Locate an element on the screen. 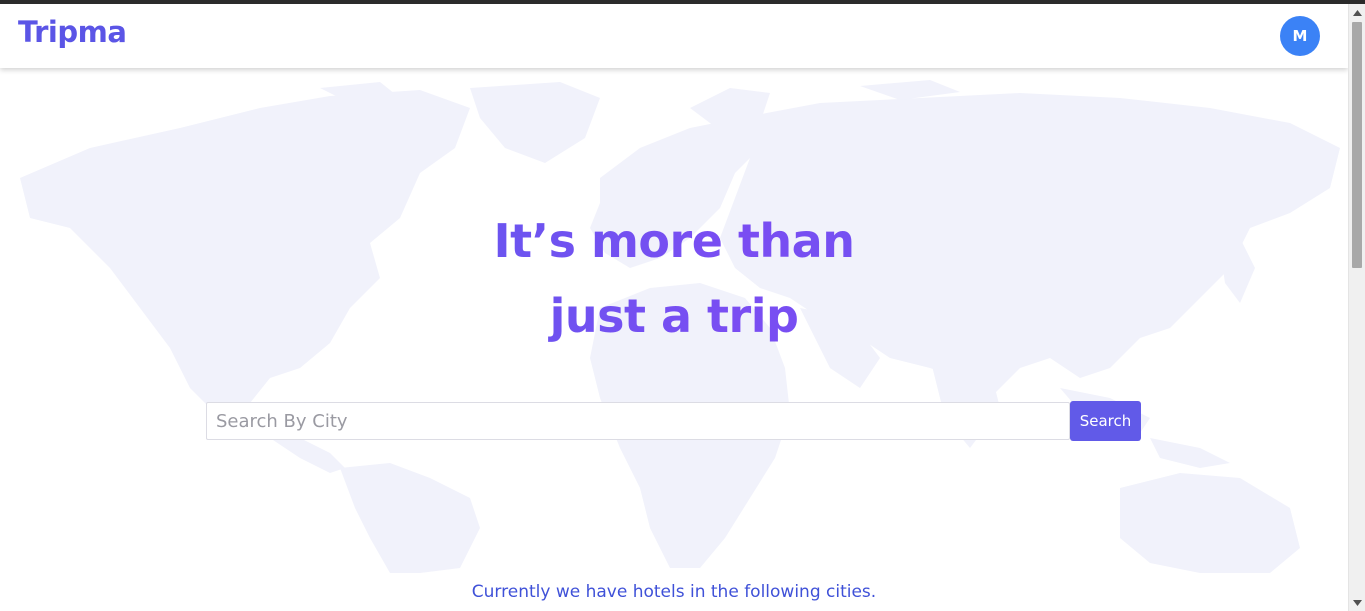 This screenshot has width=1365, height=611. navbar: Tripma M is located at coordinates (674, 36).